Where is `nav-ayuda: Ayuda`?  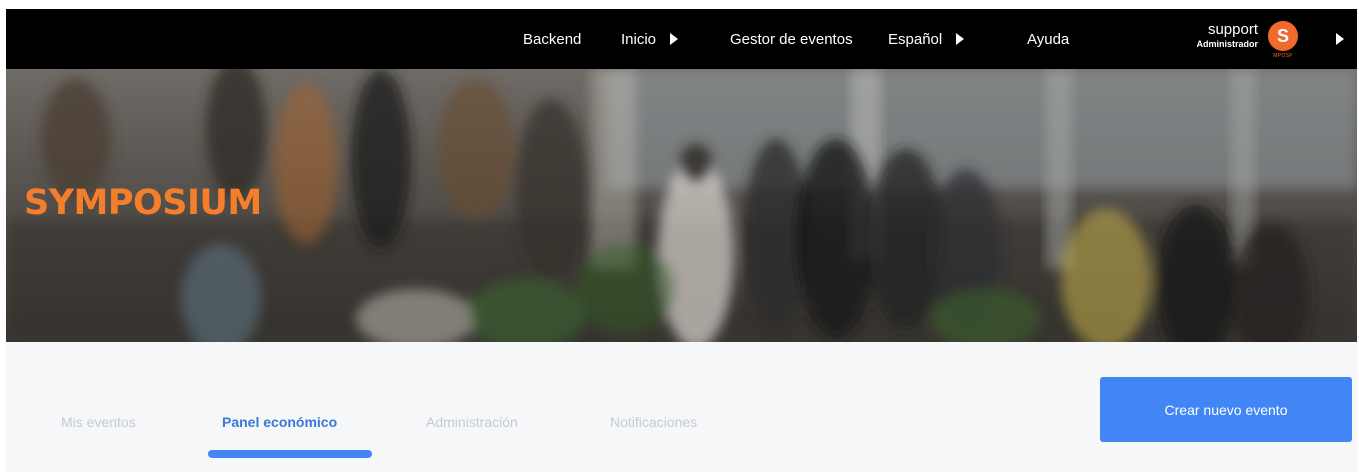
nav-ayuda: Ayuda is located at coordinates (1048, 39).